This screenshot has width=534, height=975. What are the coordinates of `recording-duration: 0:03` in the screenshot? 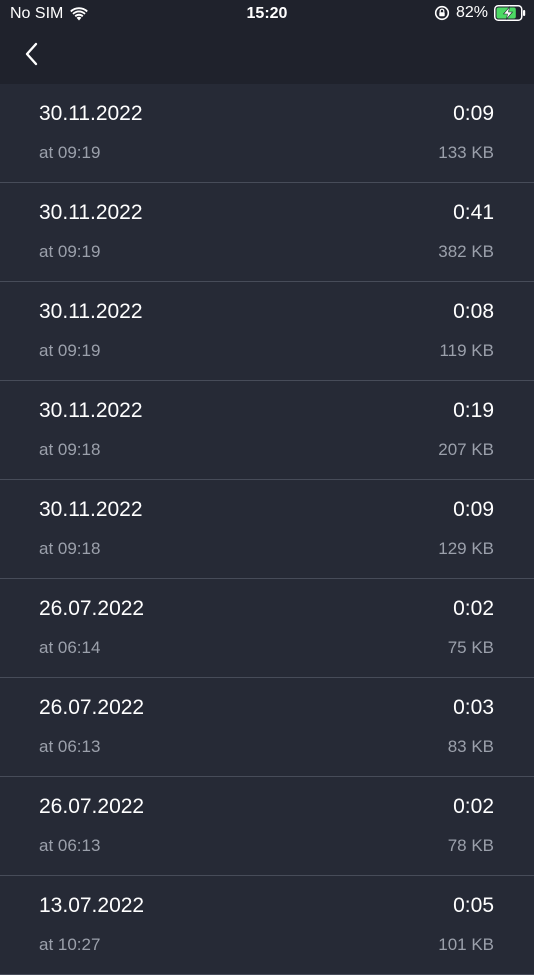 It's located at (473, 707).